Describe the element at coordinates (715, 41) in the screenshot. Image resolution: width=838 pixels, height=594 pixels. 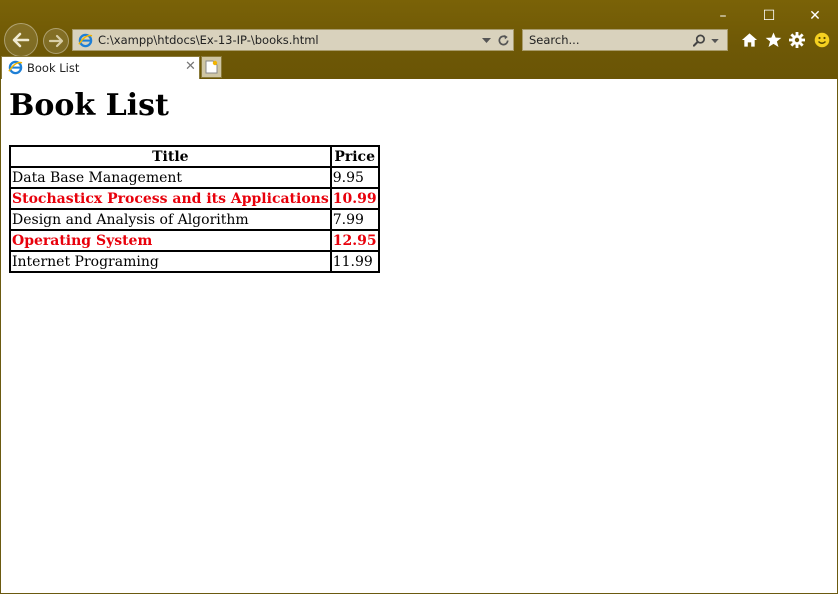
I see `search-dropdown-icon` at that location.